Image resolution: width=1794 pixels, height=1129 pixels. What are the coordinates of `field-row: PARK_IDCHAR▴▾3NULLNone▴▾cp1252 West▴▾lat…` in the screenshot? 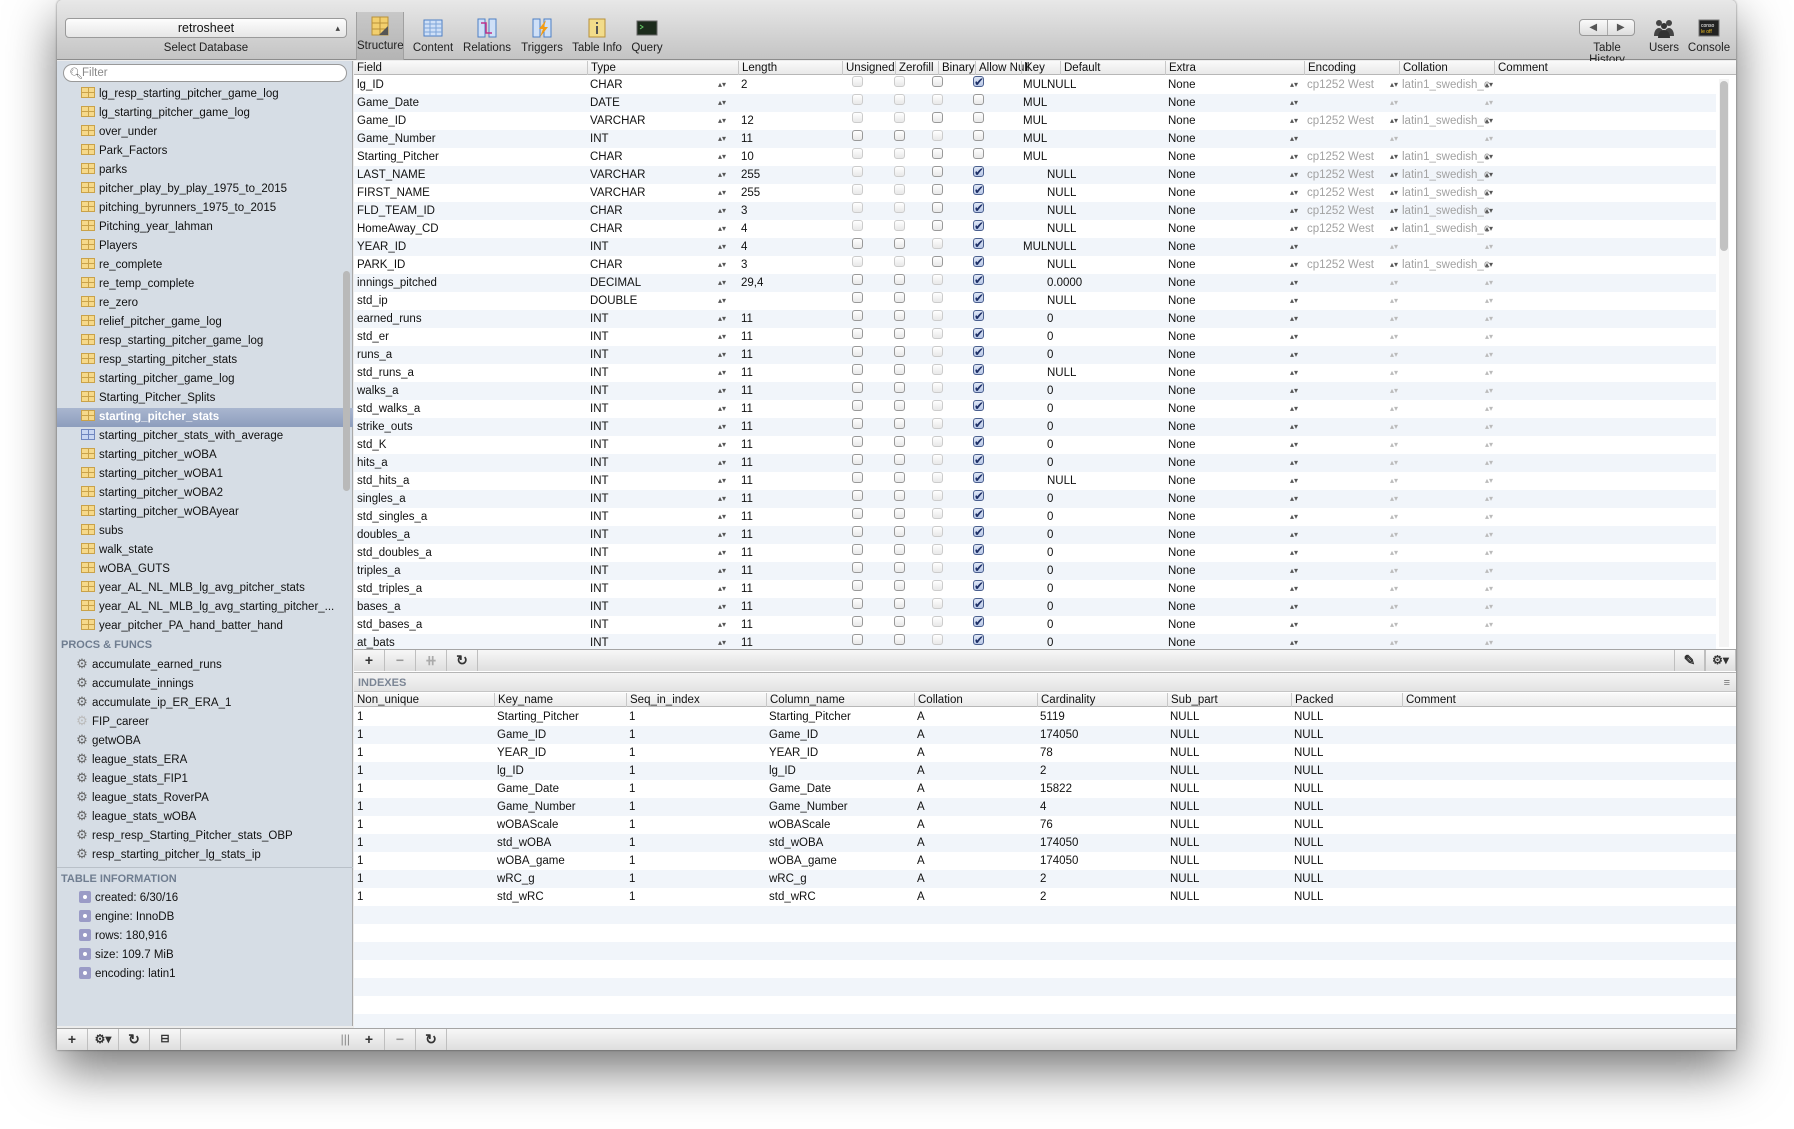 It's located at (1035, 263).